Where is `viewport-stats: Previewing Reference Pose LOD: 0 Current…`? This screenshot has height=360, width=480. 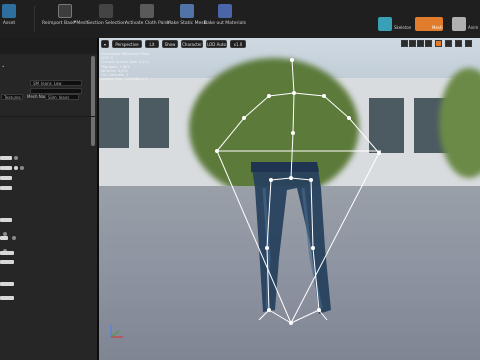
viewport-stats: Previewing Reference Pose LOD: 0 Current… is located at coordinates (125, 66).